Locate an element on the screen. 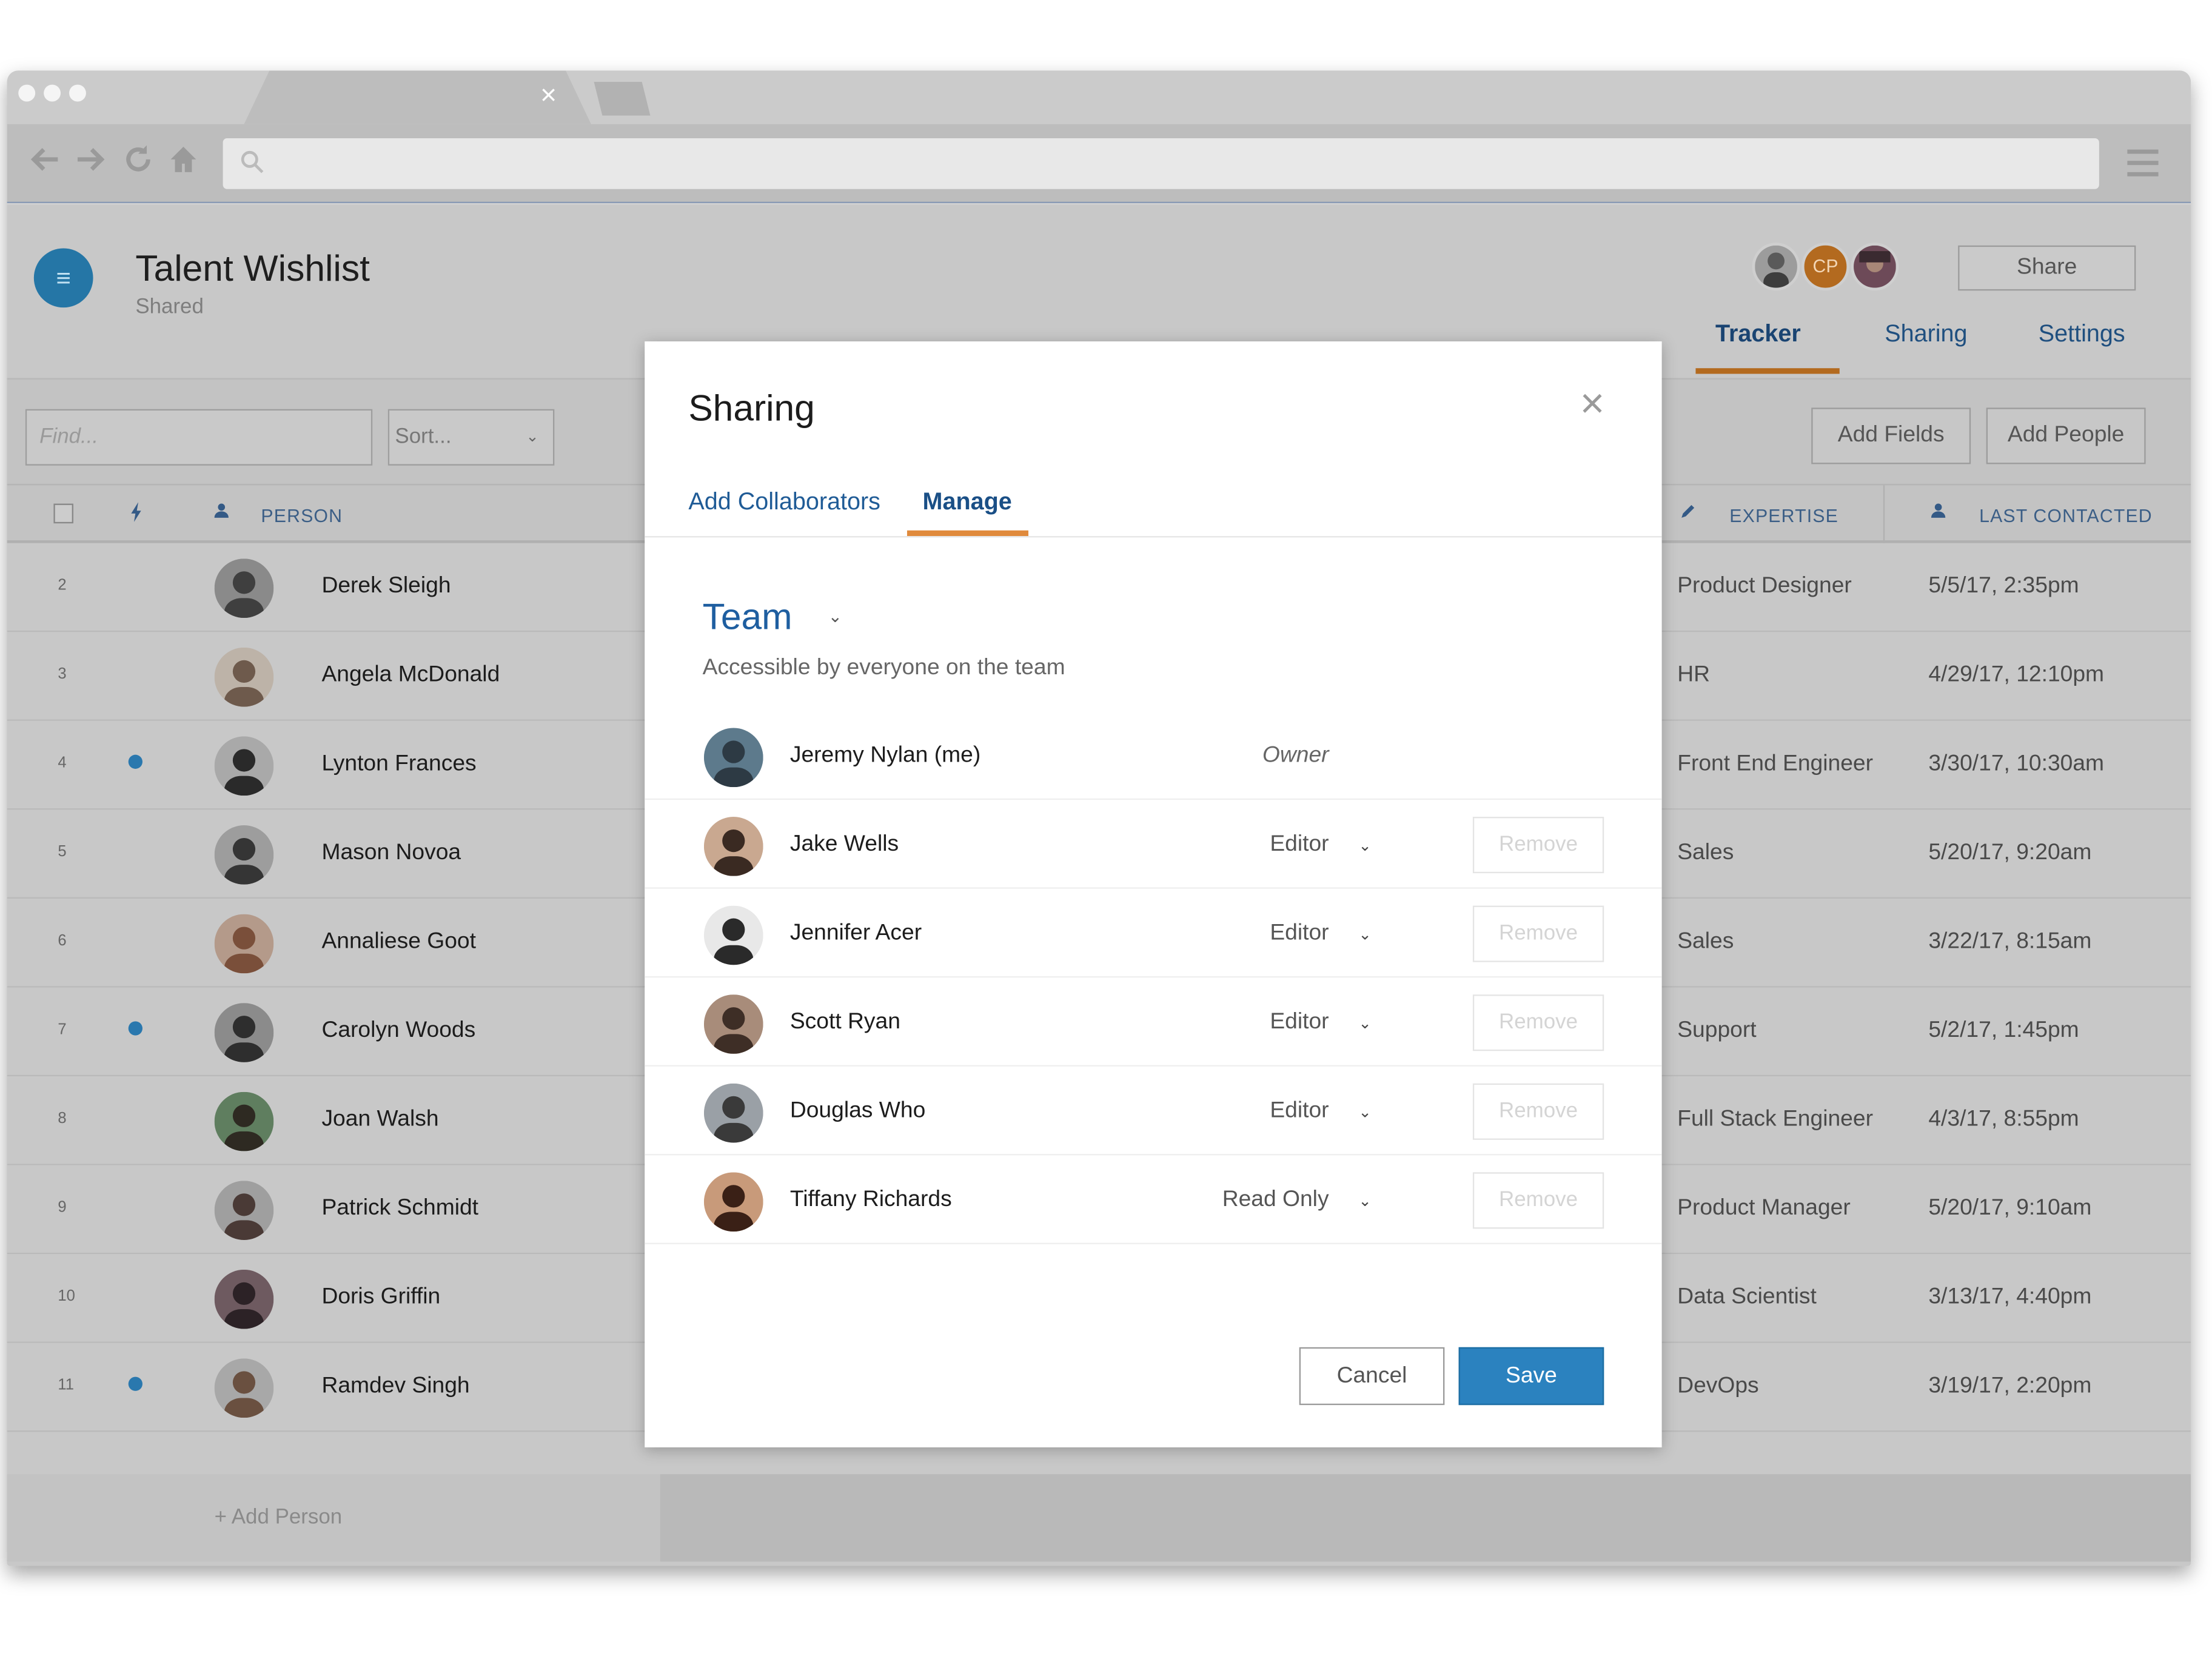 Image resolution: width=2212 pixels, height=1659 pixels. tab-sharing: Sharing is located at coordinates (1926, 334).